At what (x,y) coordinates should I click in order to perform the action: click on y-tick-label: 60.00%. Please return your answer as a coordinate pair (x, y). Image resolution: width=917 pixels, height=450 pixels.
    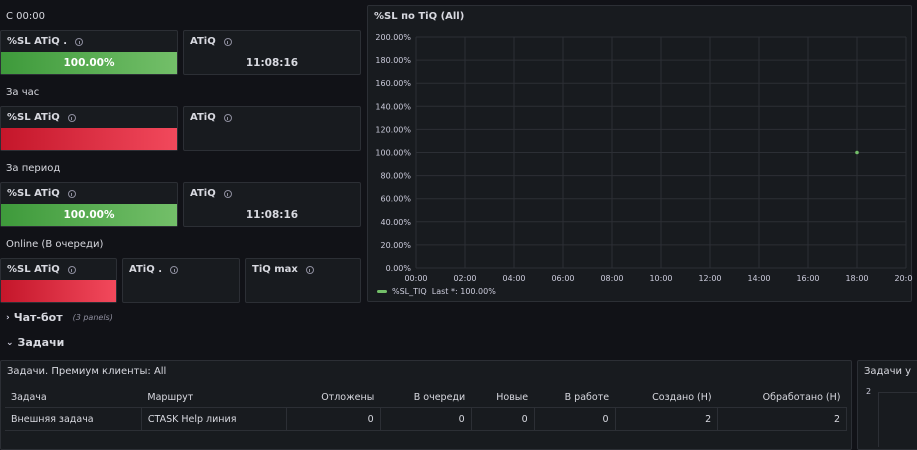
    Looking at the image, I should click on (395, 199).